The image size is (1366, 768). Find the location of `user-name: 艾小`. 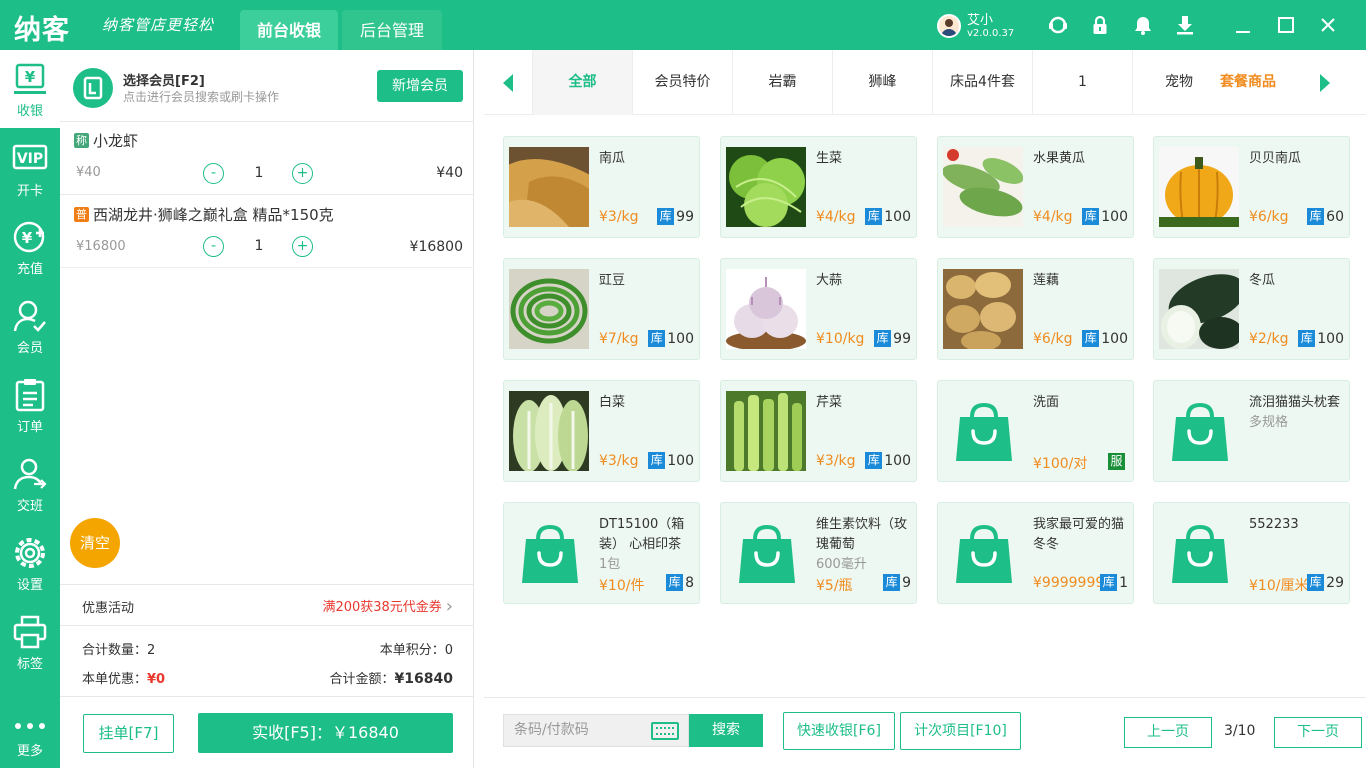

user-name: 艾小 is located at coordinates (980, 20).